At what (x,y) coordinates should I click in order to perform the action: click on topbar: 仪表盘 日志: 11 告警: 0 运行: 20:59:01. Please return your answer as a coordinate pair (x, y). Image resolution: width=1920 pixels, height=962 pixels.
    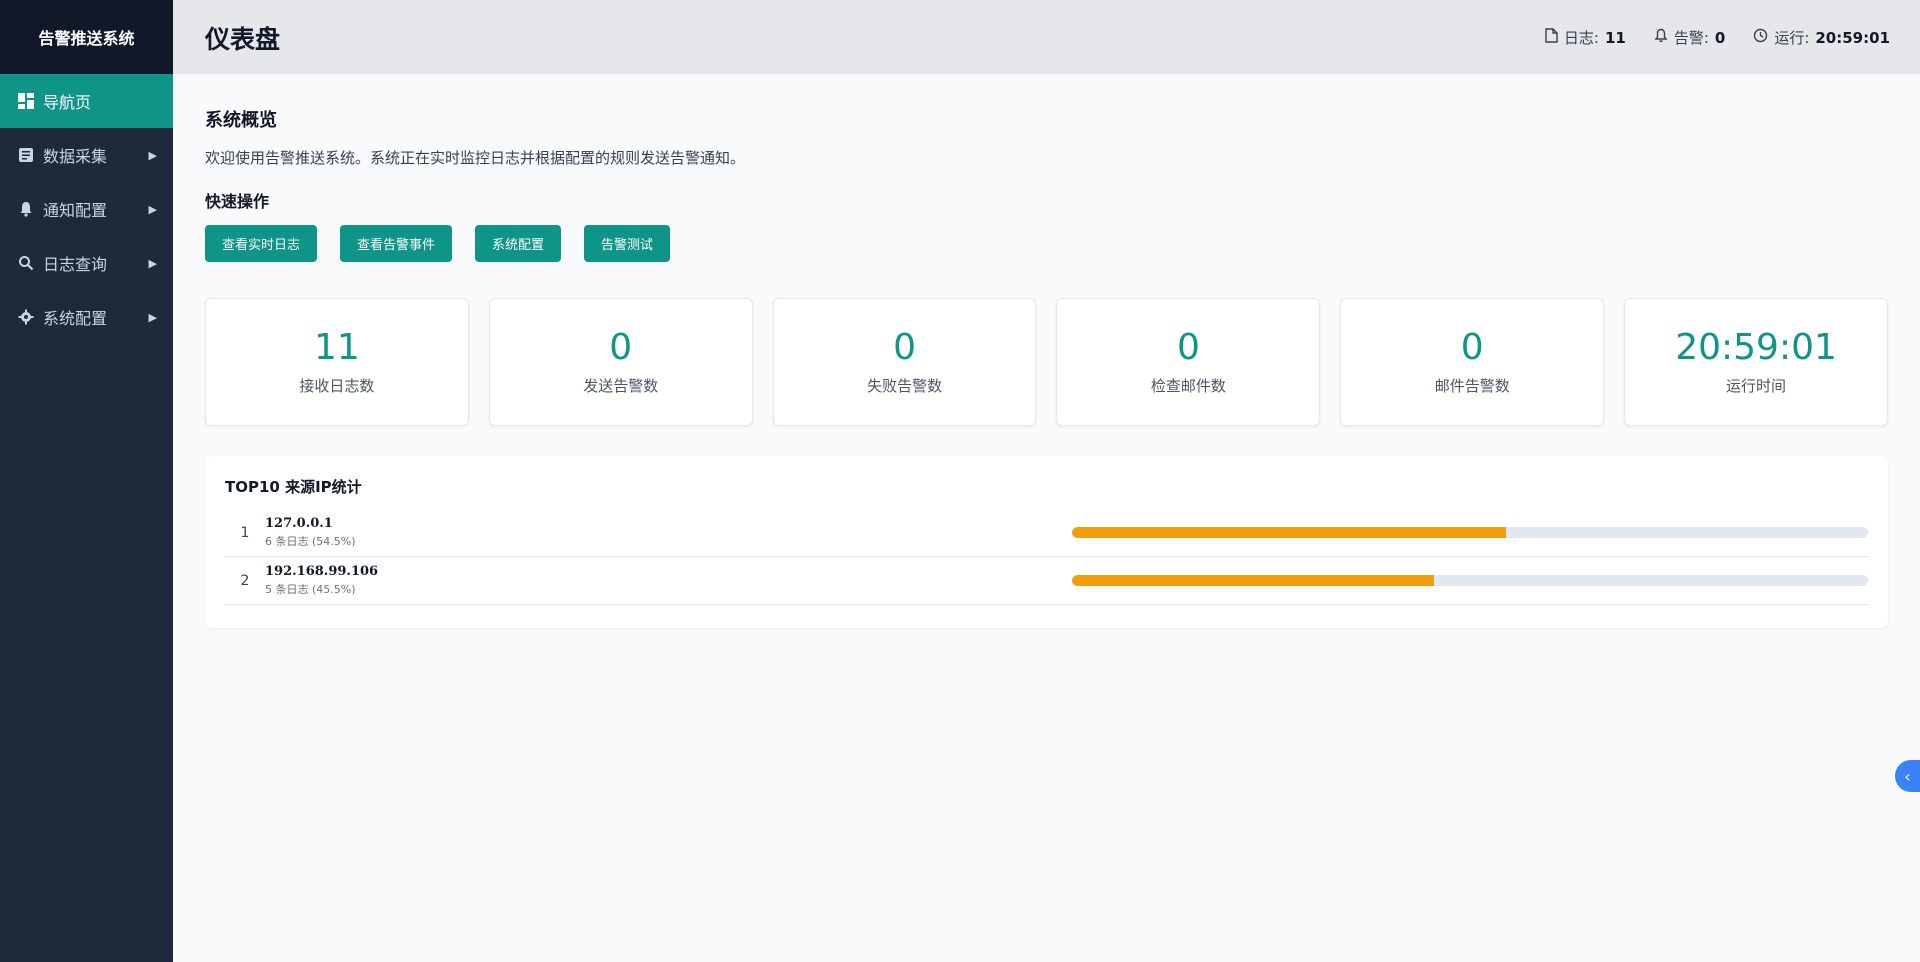
    Looking at the image, I should click on (1046, 37).